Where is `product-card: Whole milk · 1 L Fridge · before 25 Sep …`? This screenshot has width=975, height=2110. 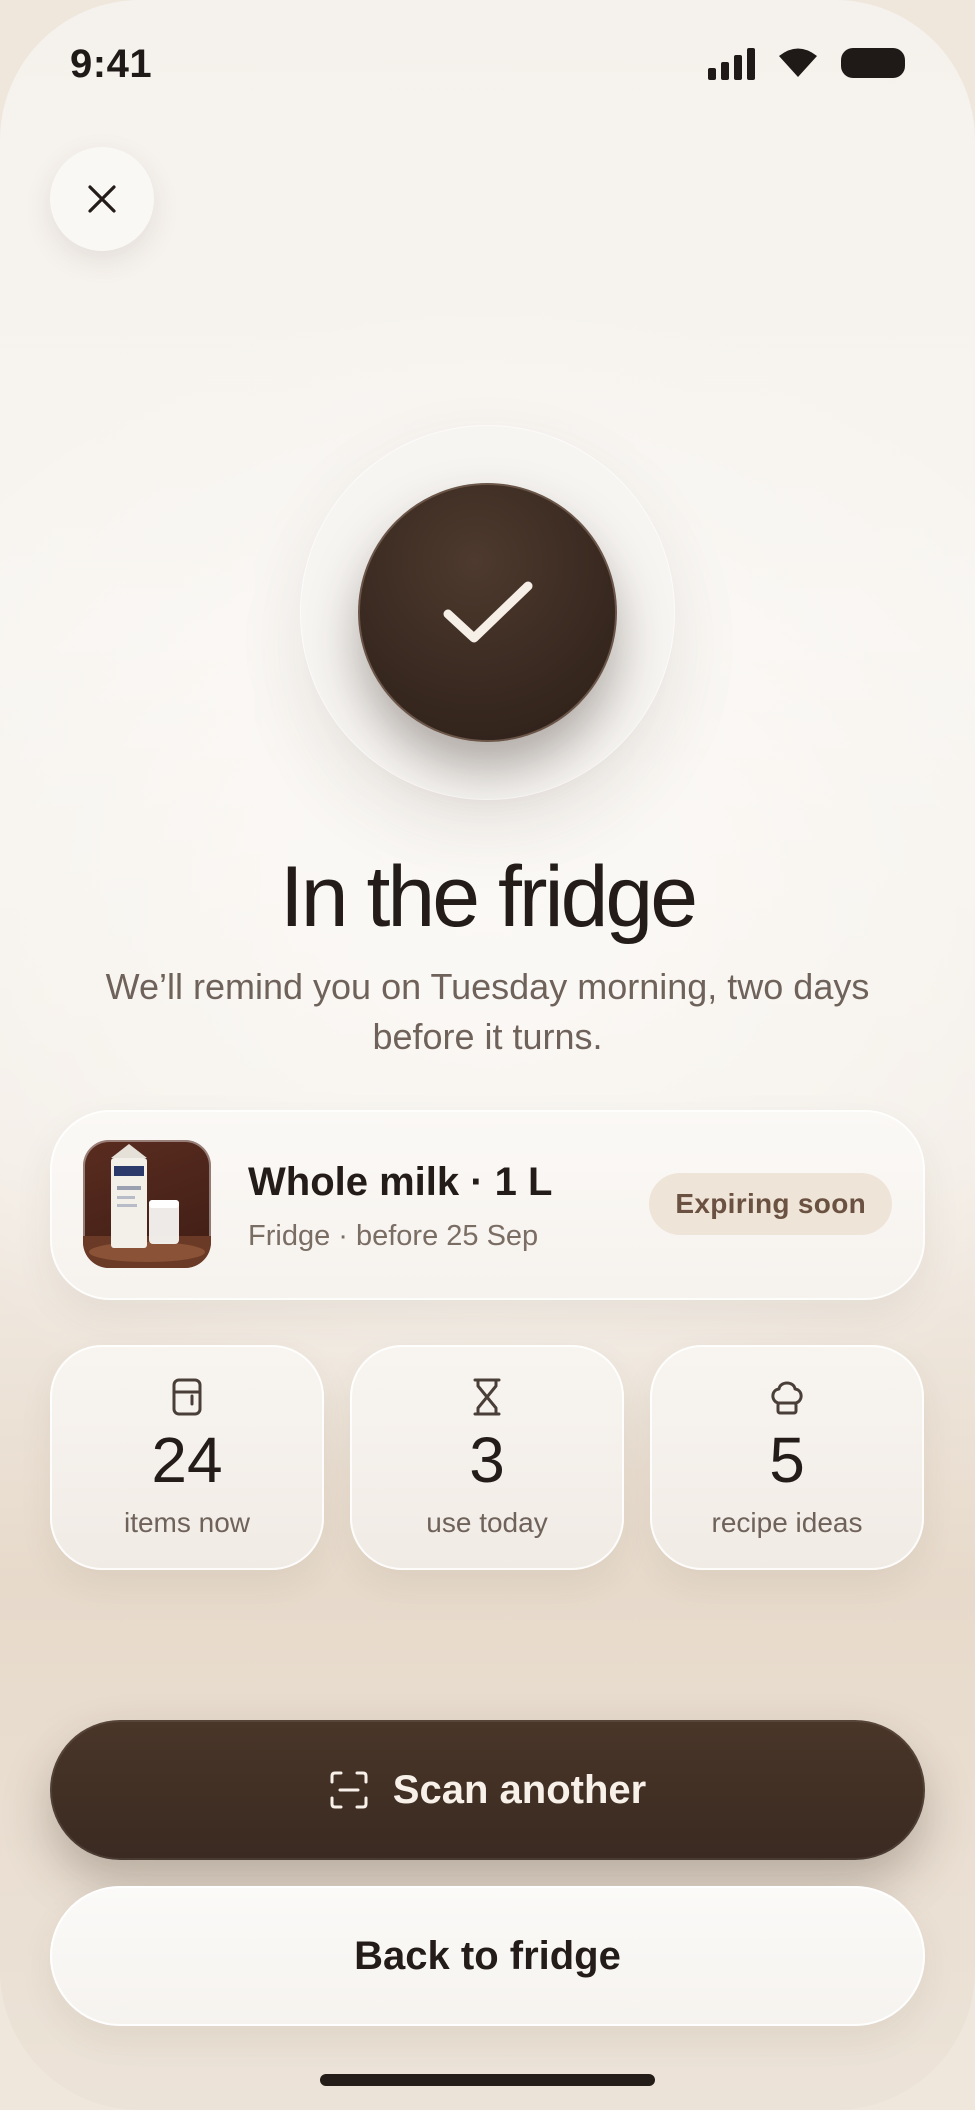
product-card: Whole milk · 1 L Fridge · before 25 Sep … is located at coordinates (487, 1205).